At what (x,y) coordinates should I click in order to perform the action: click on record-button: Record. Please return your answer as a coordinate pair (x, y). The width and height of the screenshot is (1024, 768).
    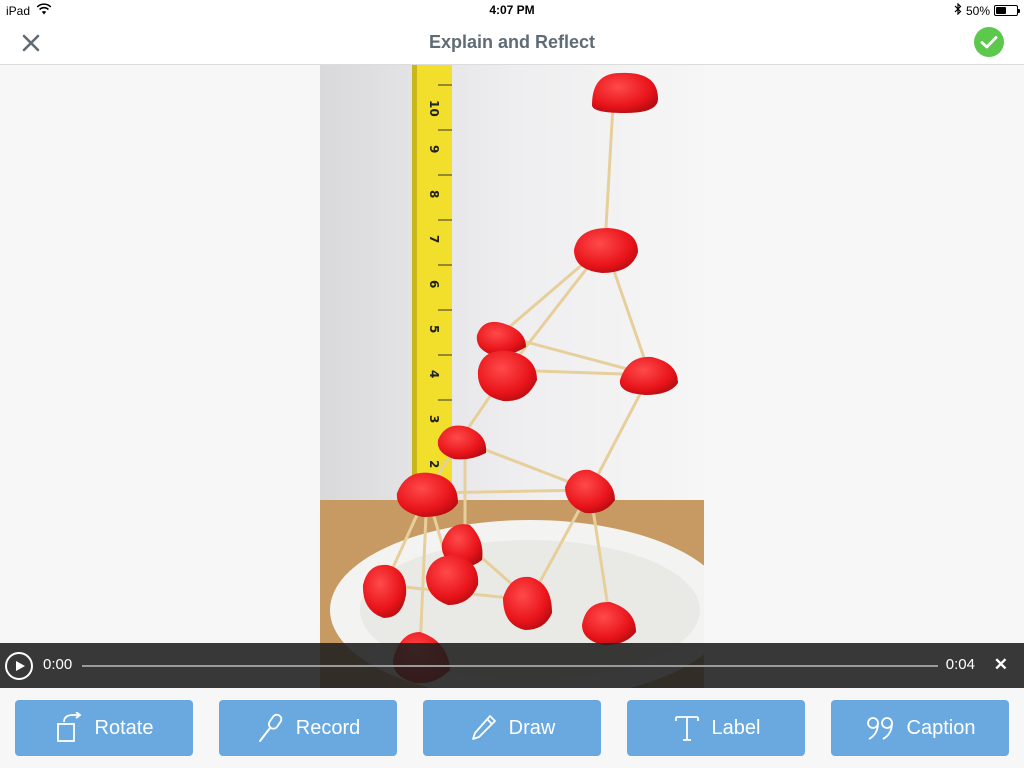
    Looking at the image, I should click on (308, 728).